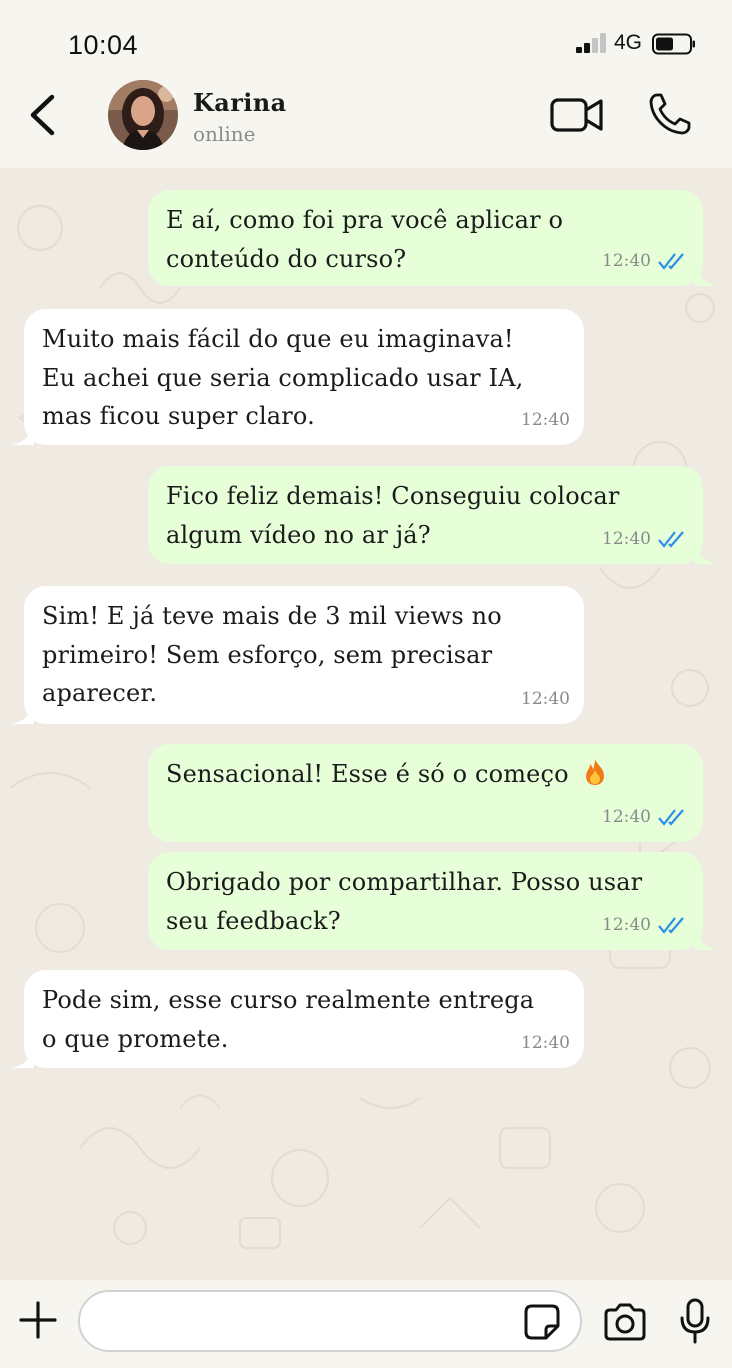 The width and height of the screenshot is (732, 1368). What do you see at coordinates (38, 1320) in the screenshot?
I see `attach-button` at bounding box center [38, 1320].